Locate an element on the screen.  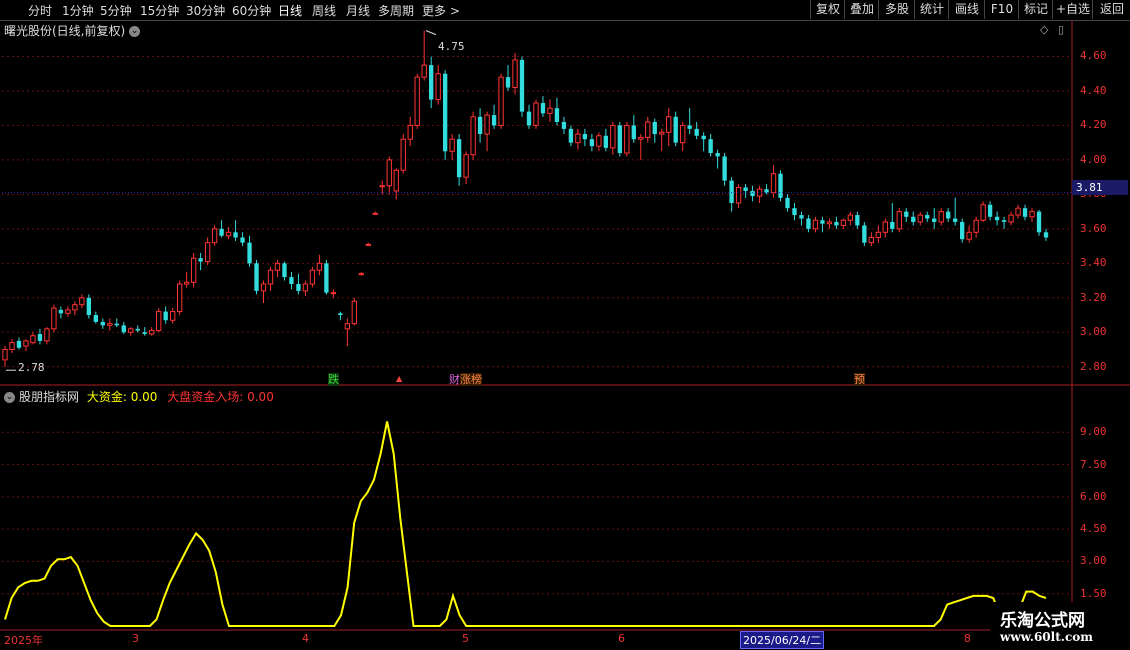
back-button: 返回 is located at coordinates (1111, 9).